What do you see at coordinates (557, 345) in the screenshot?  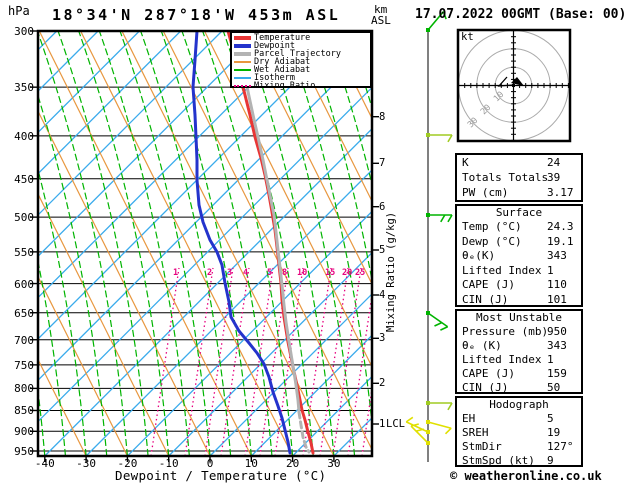 I see `table-row-value: 343` at bounding box center [557, 345].